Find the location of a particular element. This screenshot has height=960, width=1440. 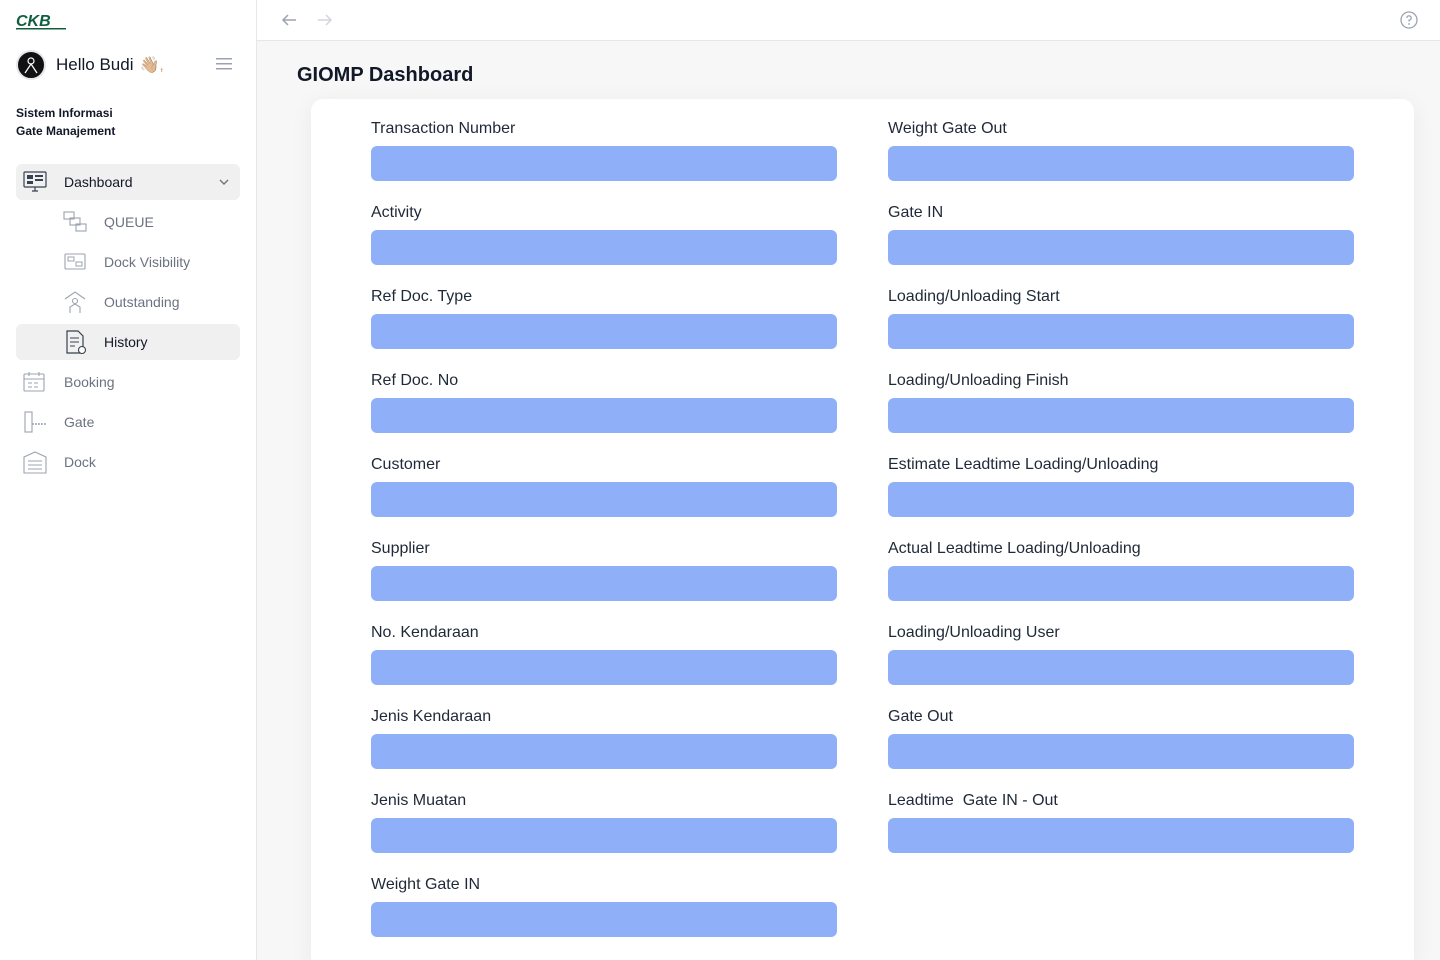

ckb-logo: CKB is located at coordinates (42, 22).